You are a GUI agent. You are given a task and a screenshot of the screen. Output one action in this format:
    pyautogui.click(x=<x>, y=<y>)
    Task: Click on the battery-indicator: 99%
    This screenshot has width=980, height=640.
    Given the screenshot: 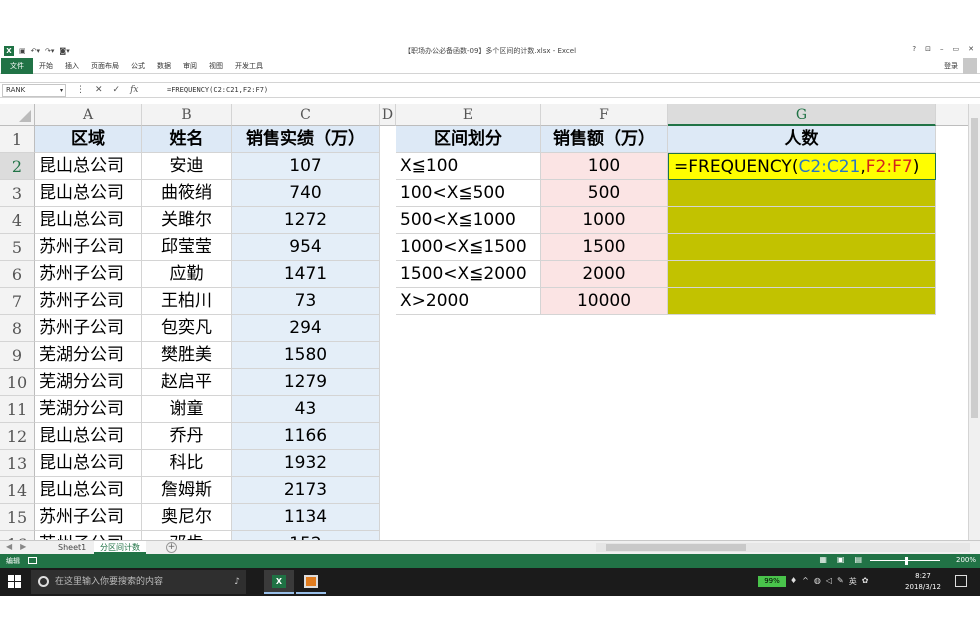 What is the action you would take?
    pyautogui.click(x=772, y=581)
    